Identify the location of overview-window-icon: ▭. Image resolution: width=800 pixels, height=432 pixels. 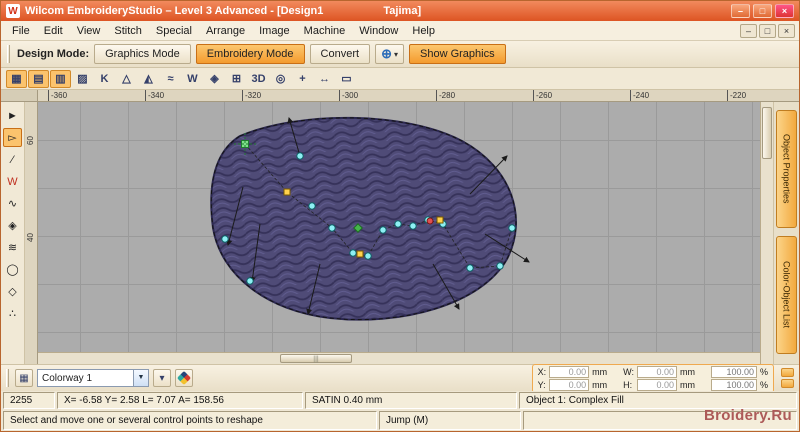
(346, 79).